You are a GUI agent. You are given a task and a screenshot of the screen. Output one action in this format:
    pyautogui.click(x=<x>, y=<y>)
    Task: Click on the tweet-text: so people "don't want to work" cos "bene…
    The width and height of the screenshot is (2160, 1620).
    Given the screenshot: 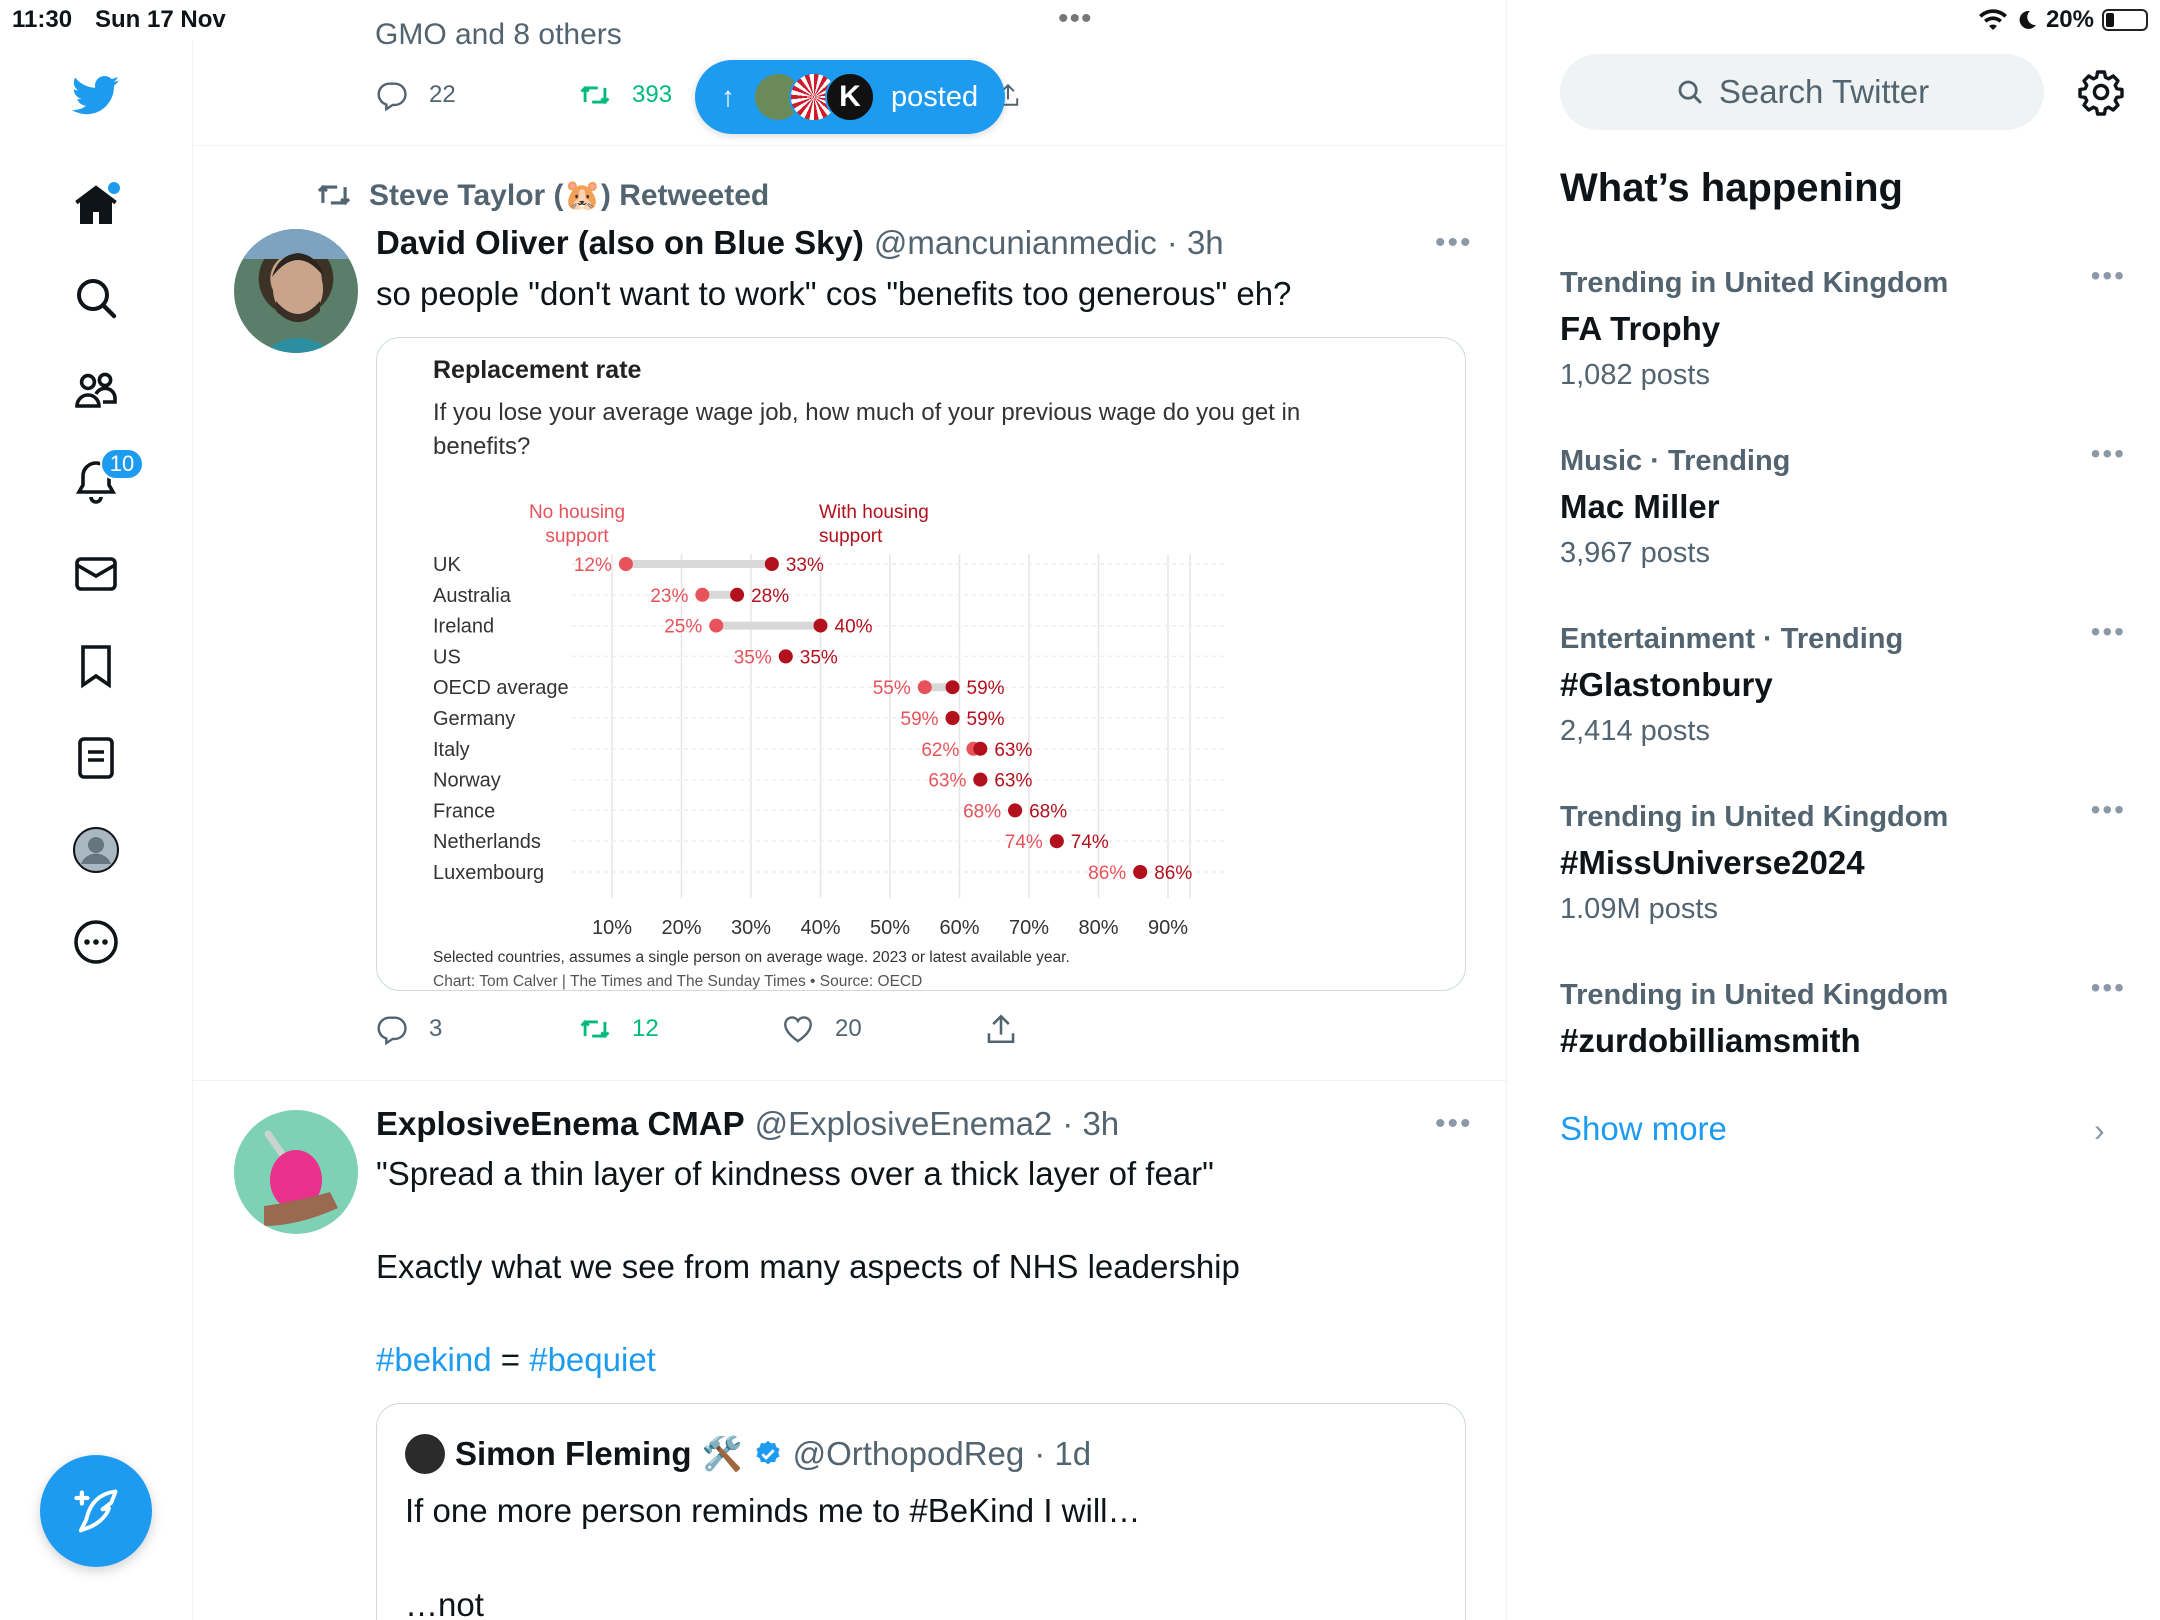 What is the action you would take?
    pyautogui.click(x=834, y=293)
    